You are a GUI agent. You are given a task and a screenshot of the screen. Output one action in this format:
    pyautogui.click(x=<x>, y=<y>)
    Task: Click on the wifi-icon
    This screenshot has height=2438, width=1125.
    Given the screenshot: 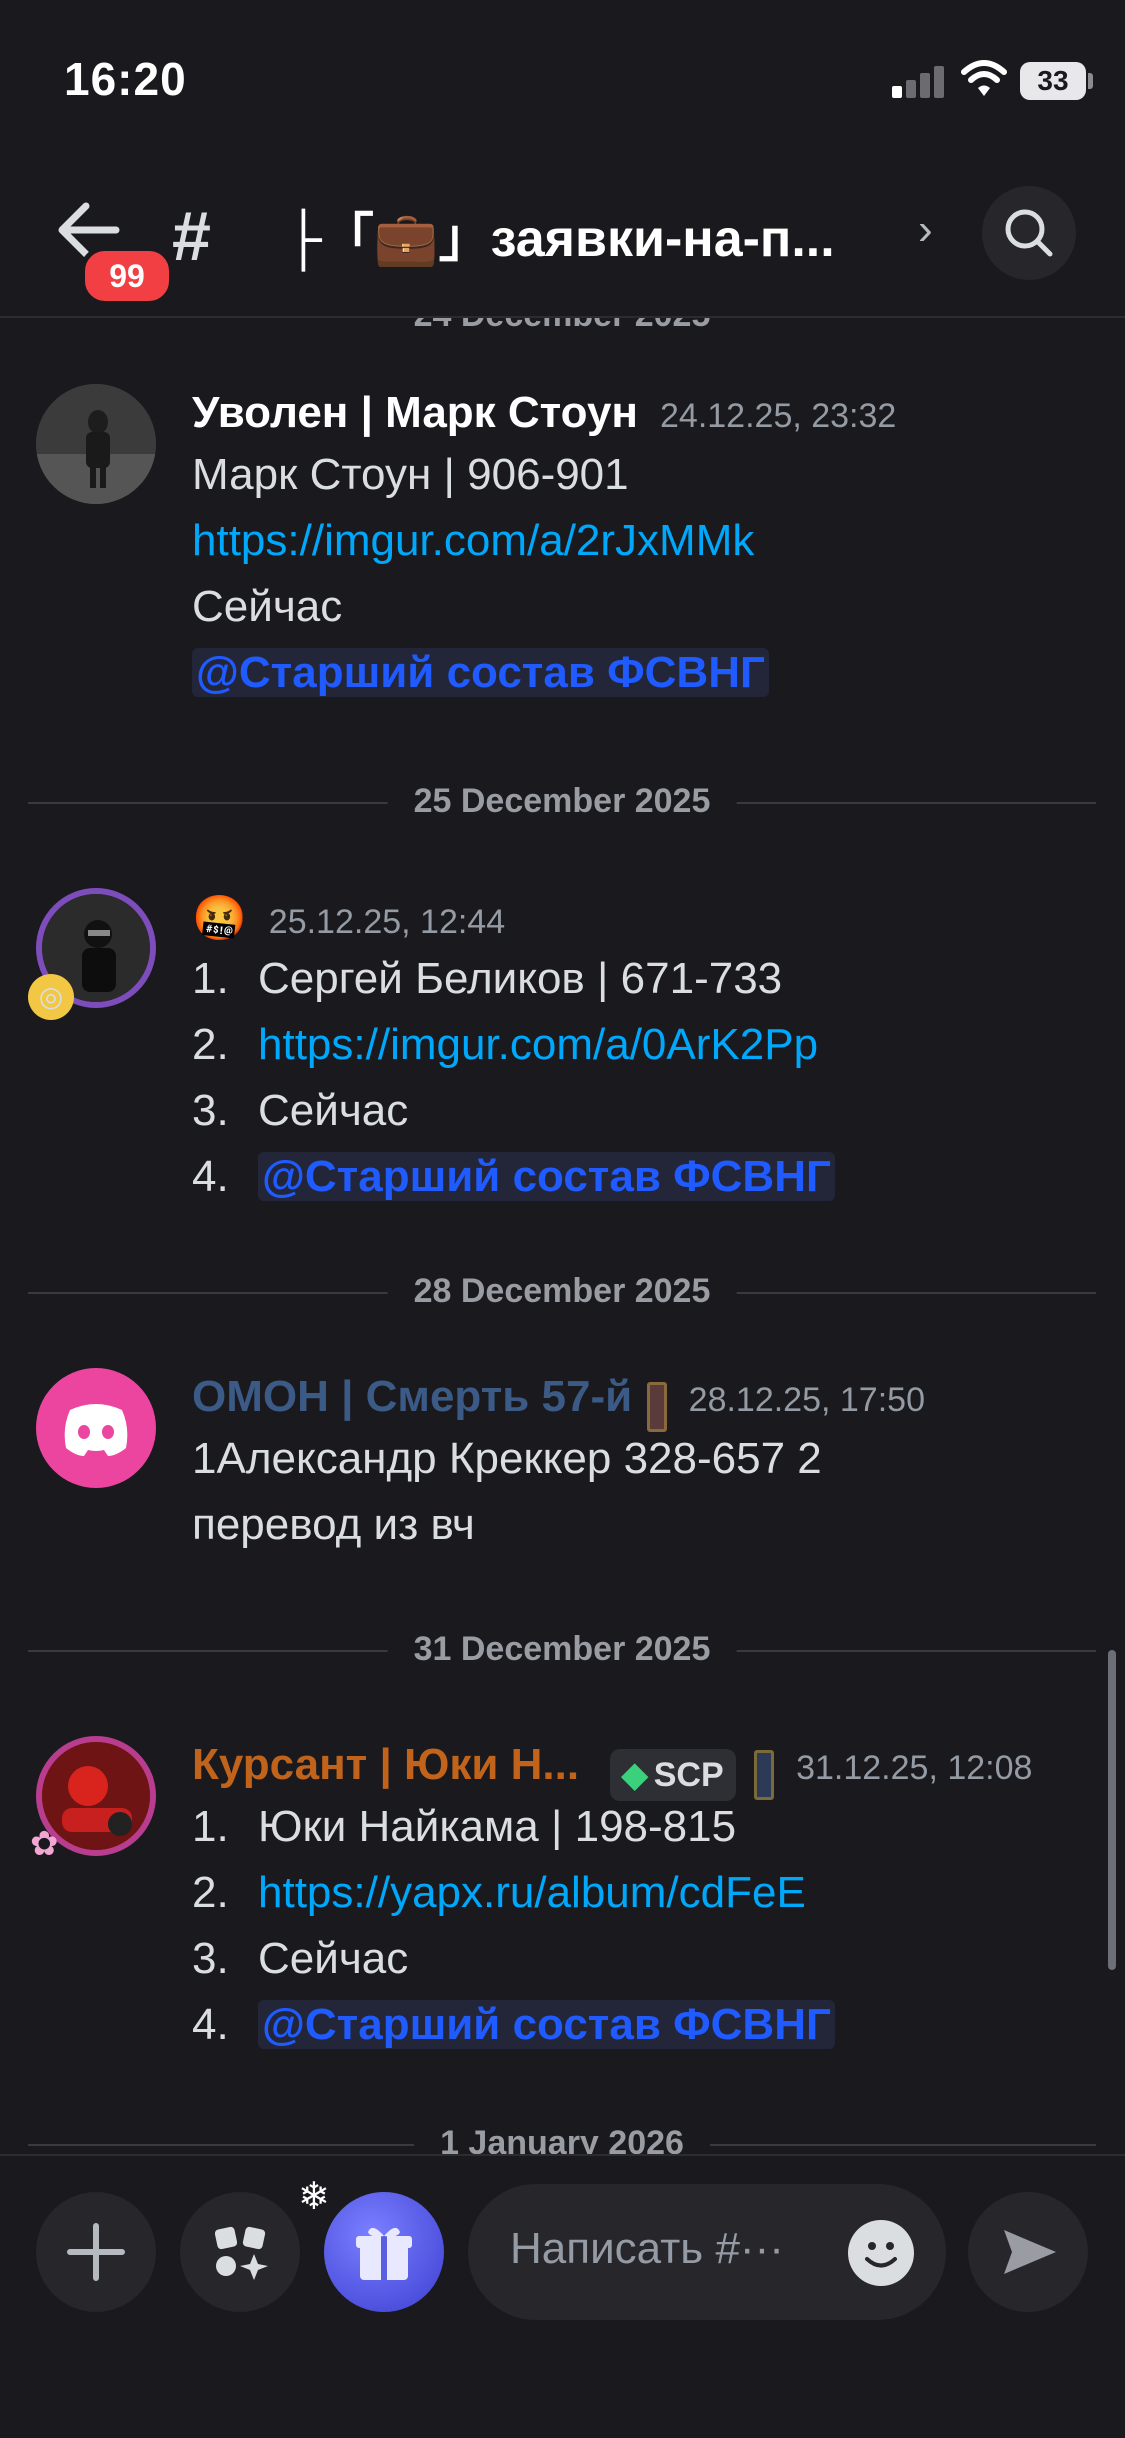 What is the action you would take?
    pyautogui.click(x=984, y=78)
    